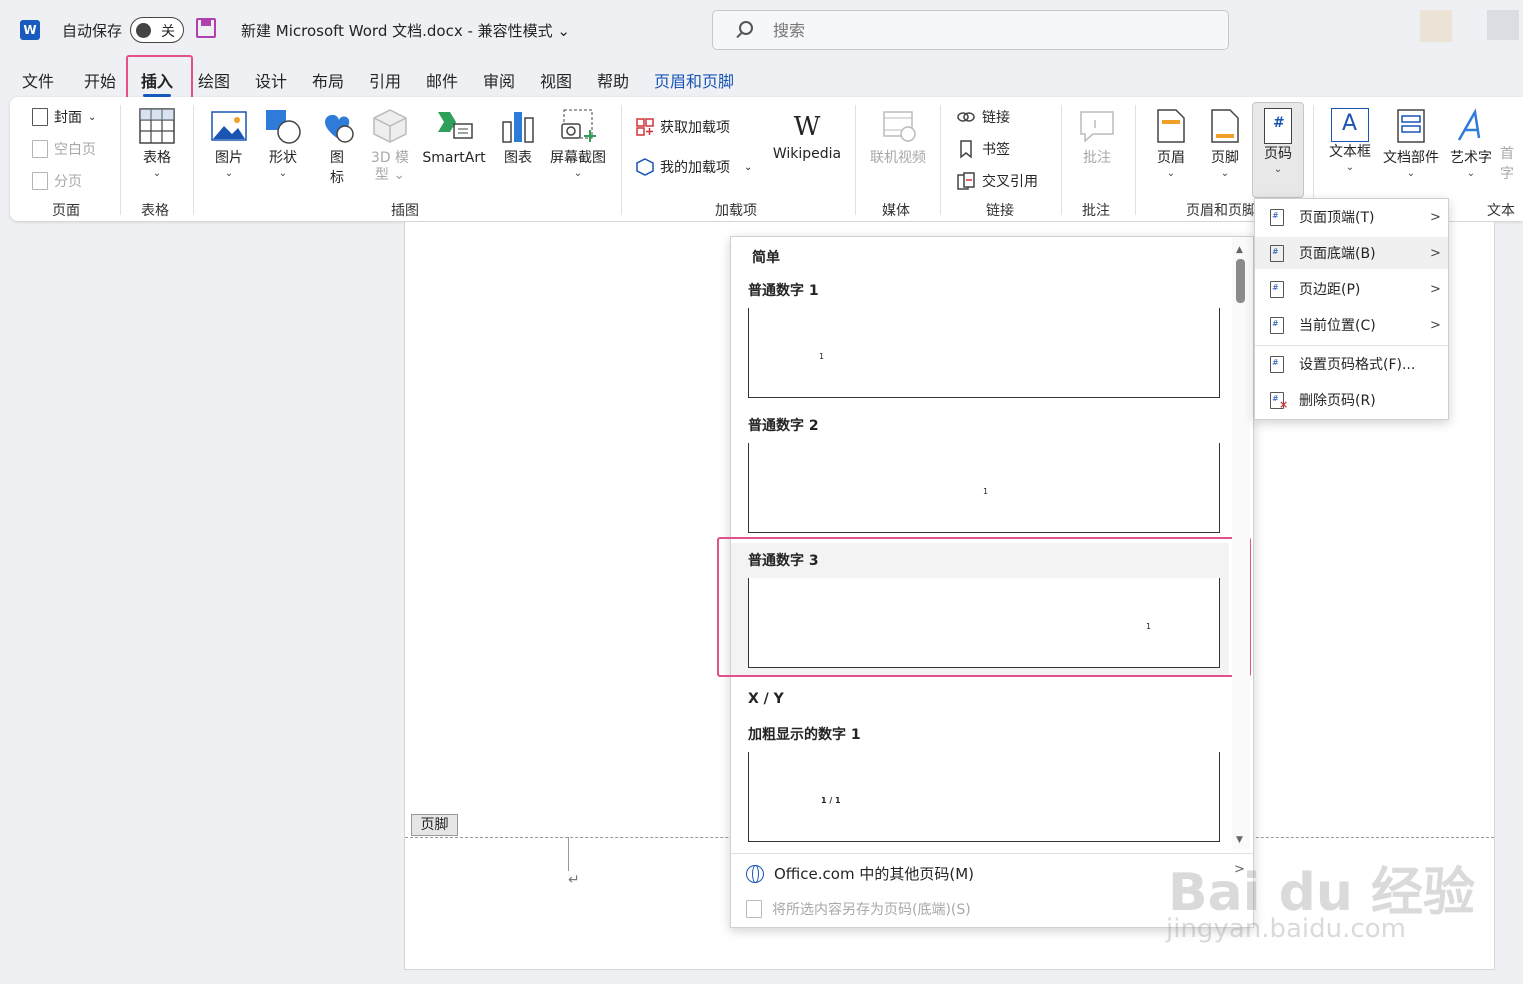  I want to click on gallery-item-plain-number-2: 1, so click(984, 488).